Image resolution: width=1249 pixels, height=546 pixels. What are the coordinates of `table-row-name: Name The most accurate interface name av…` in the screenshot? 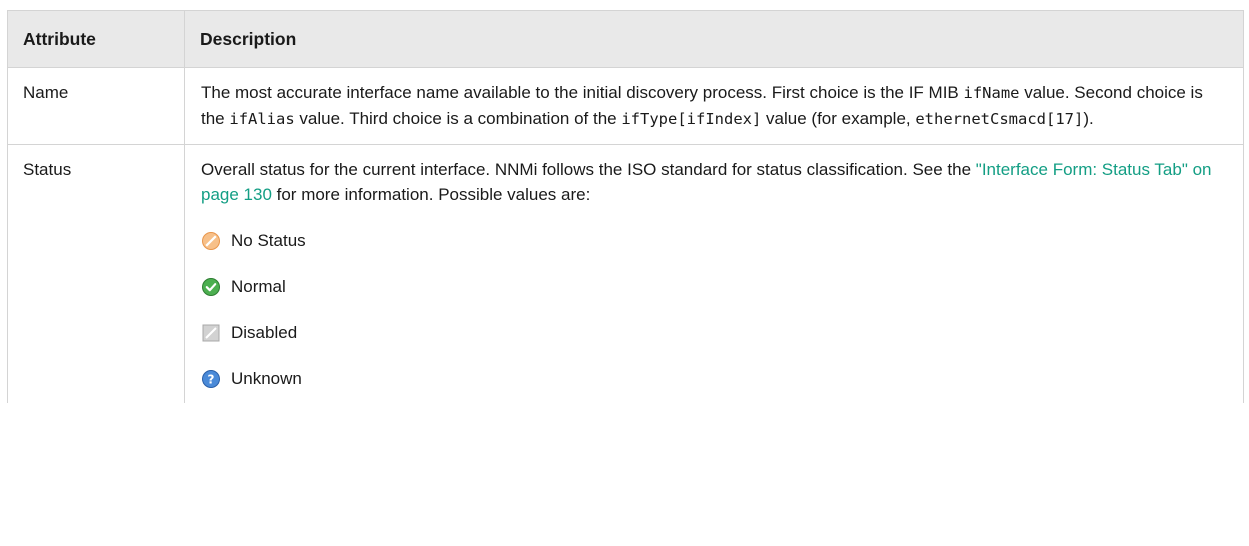 It's located at (625, 106).